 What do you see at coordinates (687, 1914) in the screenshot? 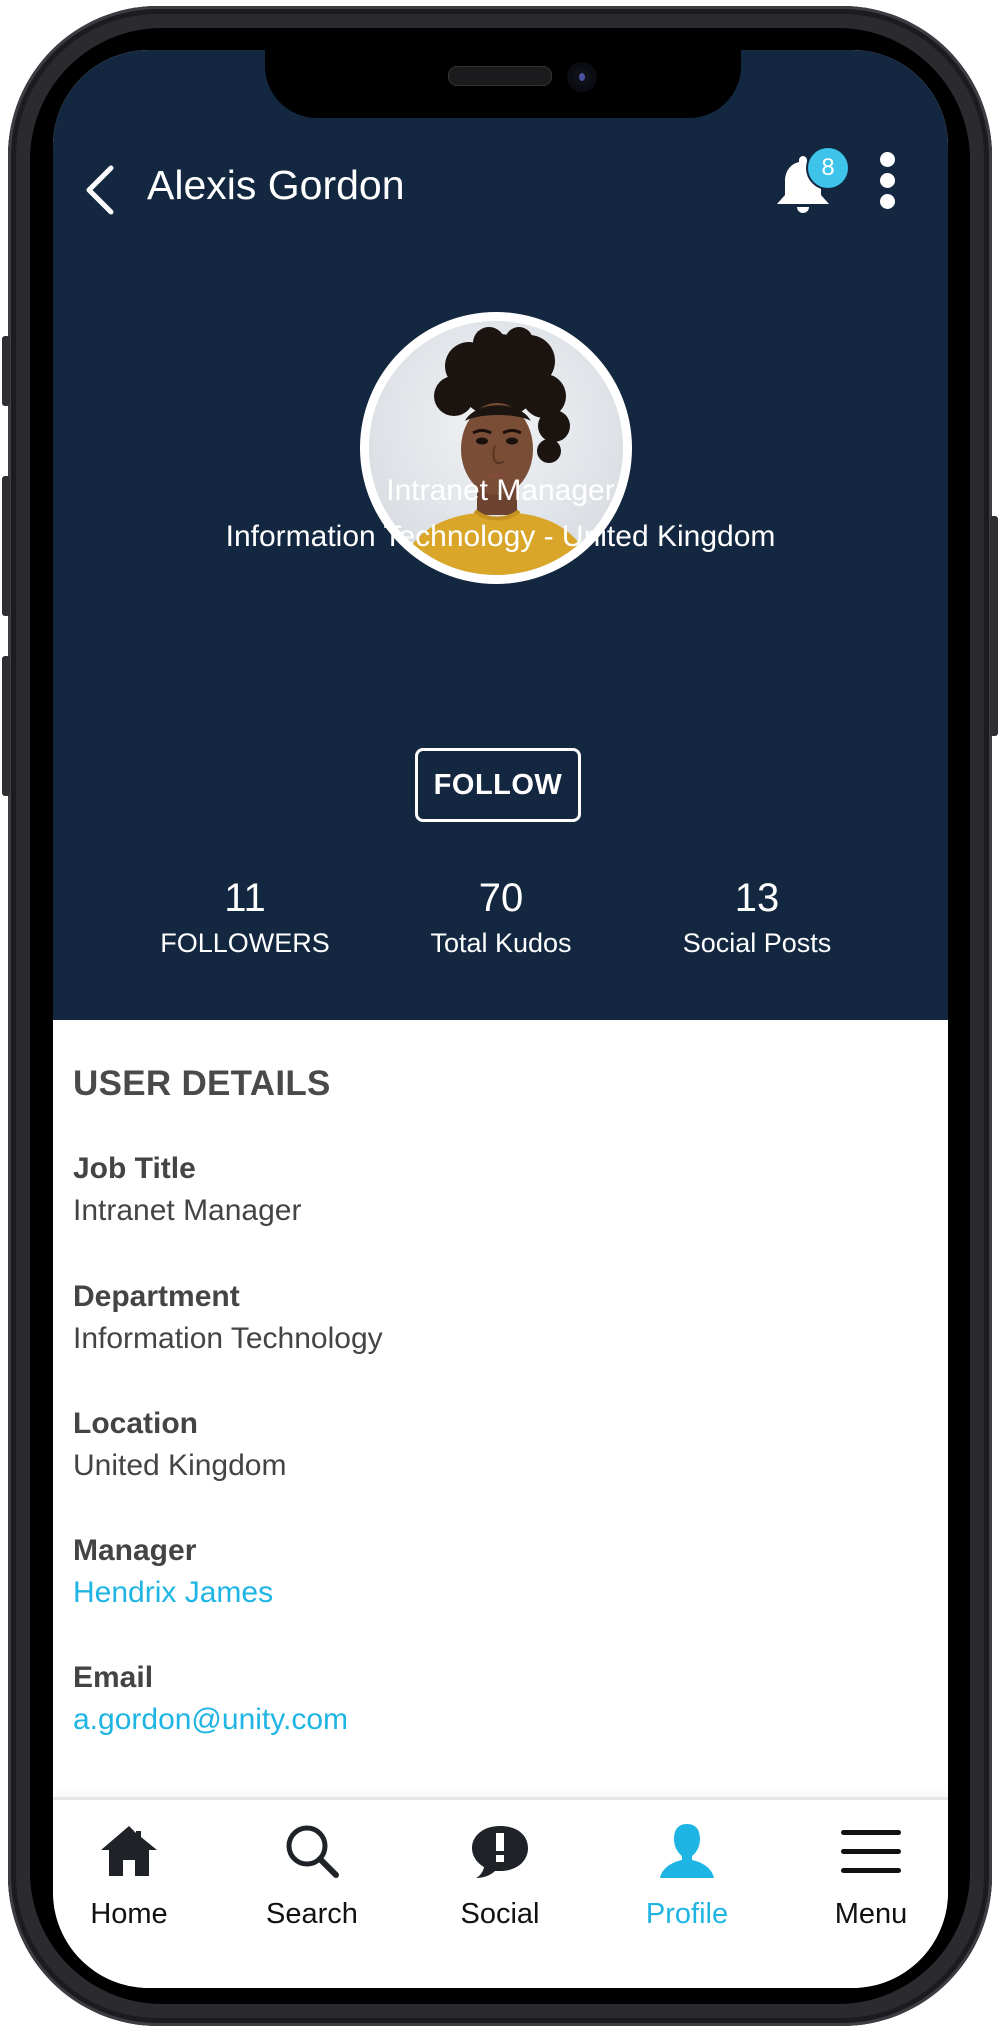
I see `tab-label: Profile` at bounding box center [687, 1914].